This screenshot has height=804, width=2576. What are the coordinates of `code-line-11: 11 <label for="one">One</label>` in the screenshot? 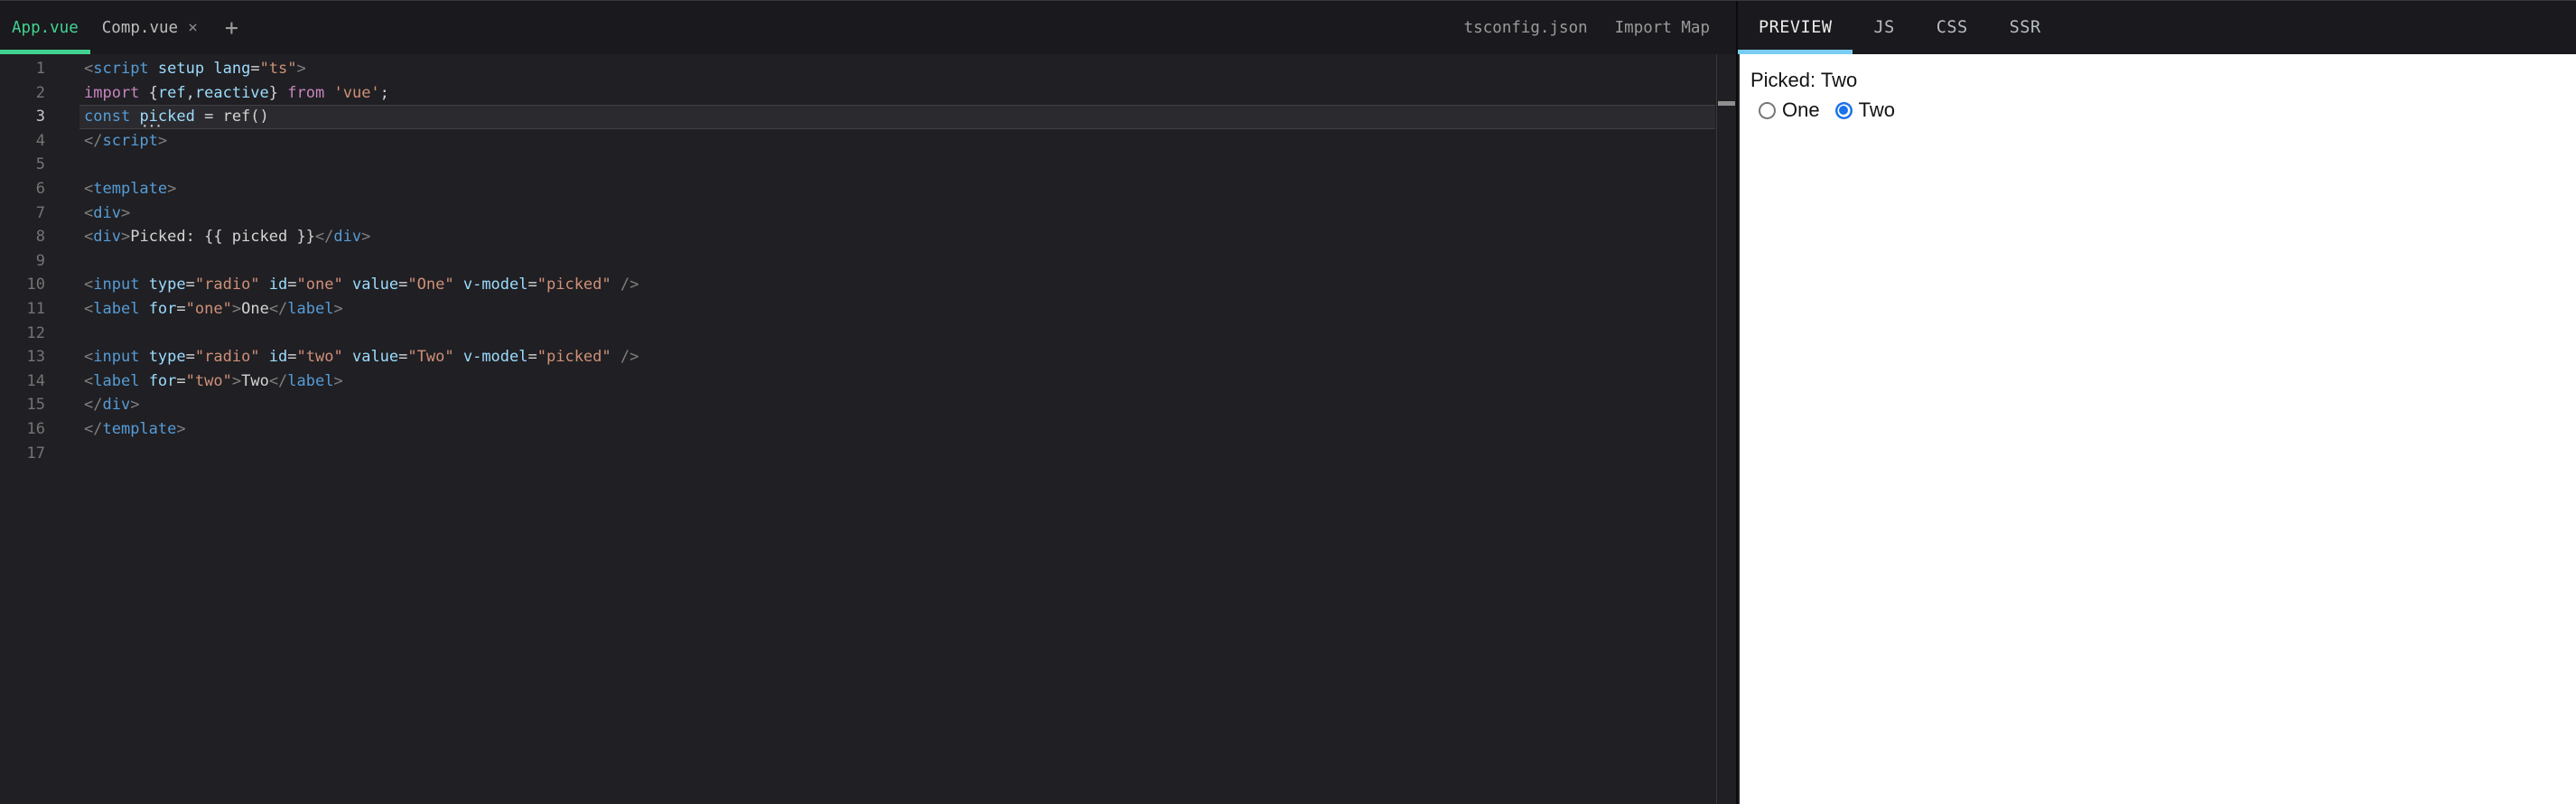 It's located at (868, 309).